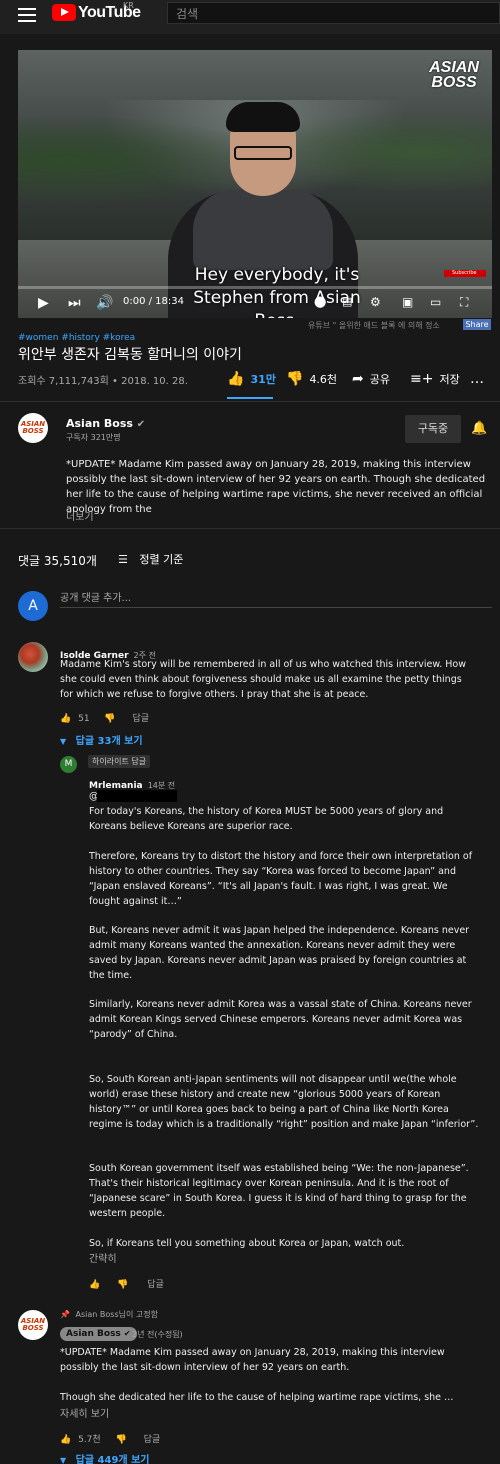  I want to click on search-input, so click(333, 13).